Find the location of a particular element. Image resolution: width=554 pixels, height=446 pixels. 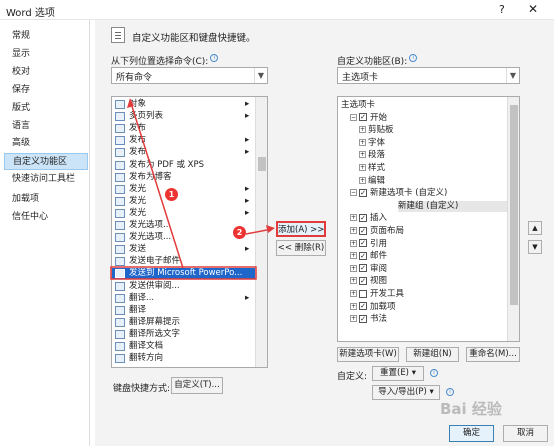

watermark: Bai 经验 is located at coordinates (471, 409).